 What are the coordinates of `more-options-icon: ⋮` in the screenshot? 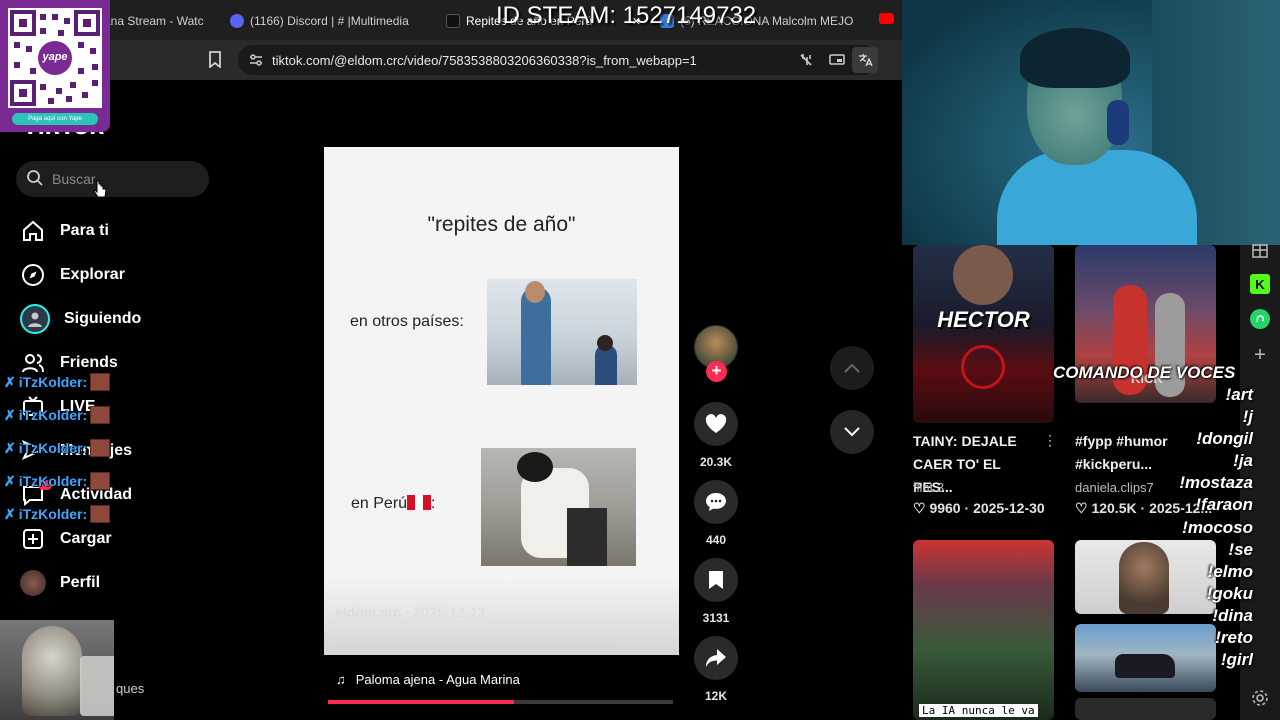 It's located at (1050, 440).